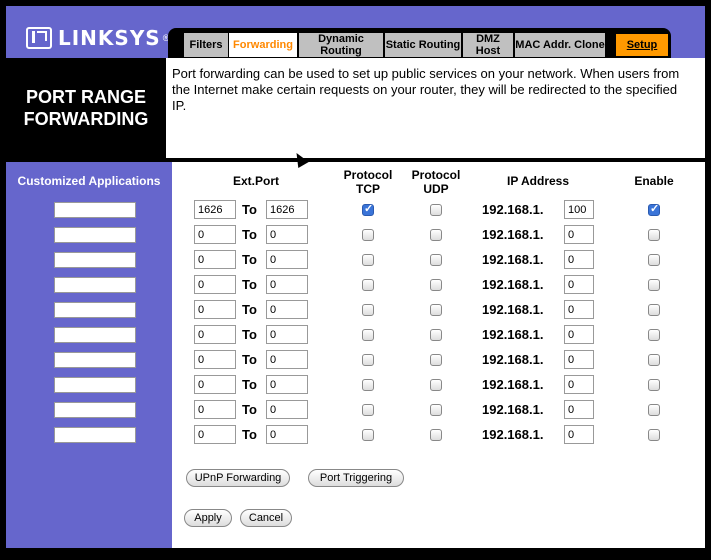 The width and height of the screenshot is (711, 560). I want to click on upnp-forwarding-button: UPnP Forwarding, so click(238, 478).